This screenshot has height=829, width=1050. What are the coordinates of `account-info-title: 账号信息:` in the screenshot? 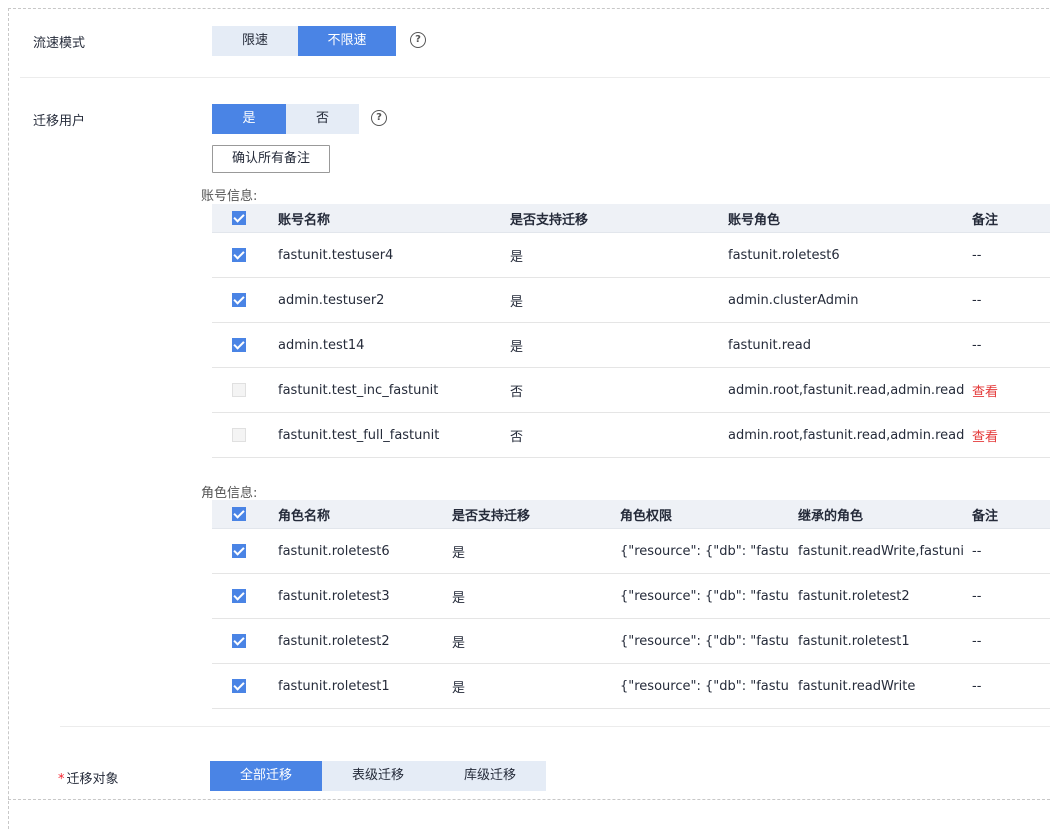 It's located at (229, 196).